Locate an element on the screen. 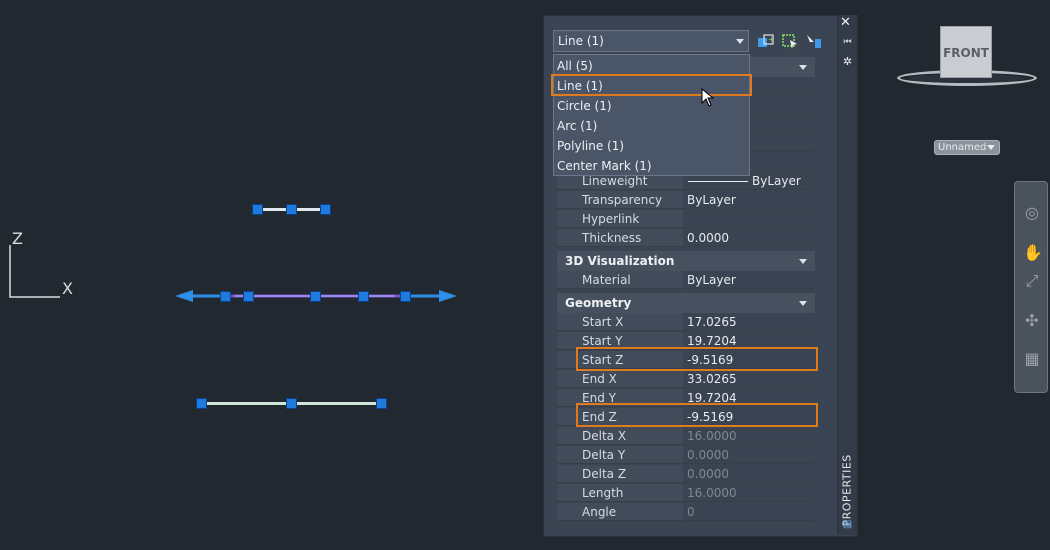 This screenshot has height=550, width=1050. line-entity-top is located at coordinates (292, 210).